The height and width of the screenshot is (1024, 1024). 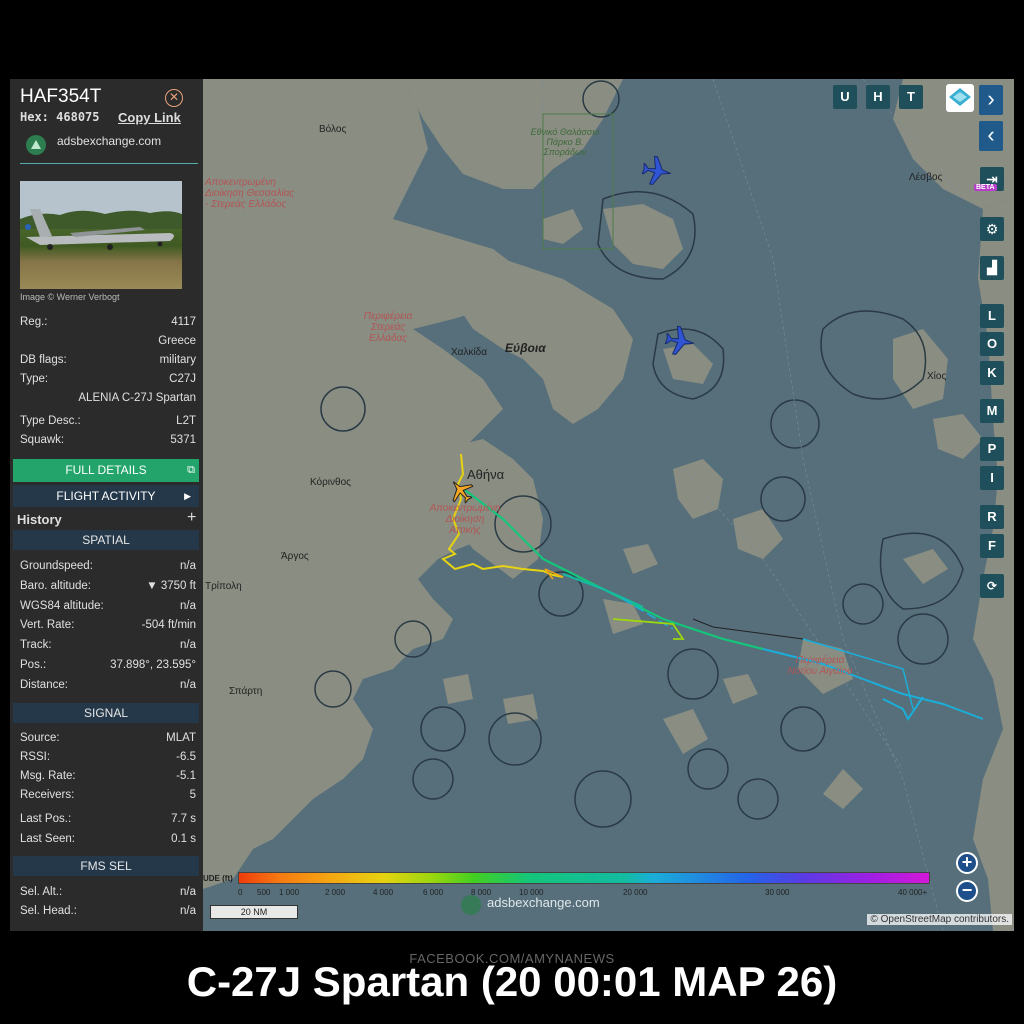 What do you see at coordinates (584, 878) in the screenshot?
I see `altitude-colorbar` at bounding box center [584, 878].